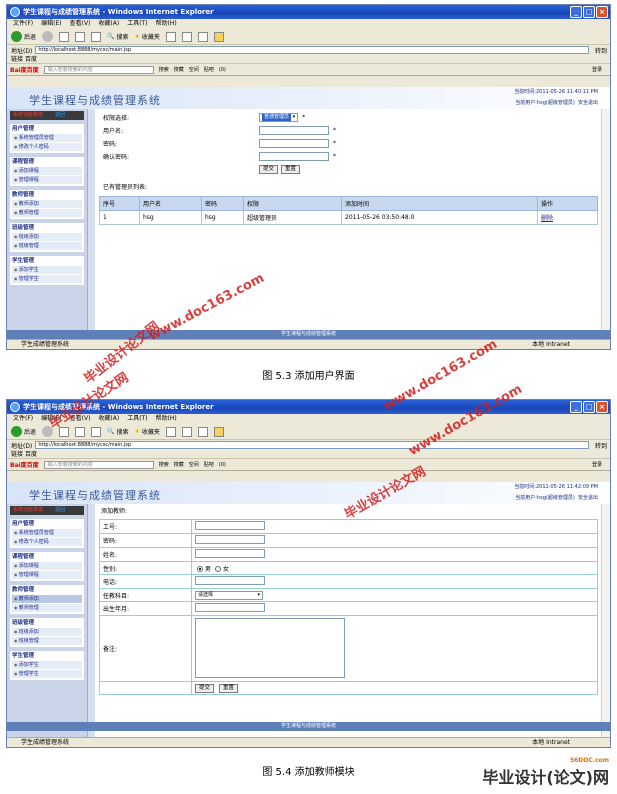  I want to click on teacher-name-input, so click(230, 553).